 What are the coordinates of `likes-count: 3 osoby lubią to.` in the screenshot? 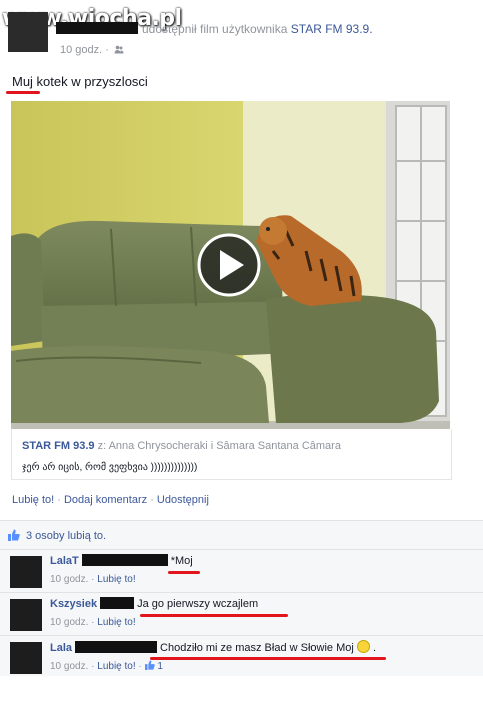 It's located at (66, 536).